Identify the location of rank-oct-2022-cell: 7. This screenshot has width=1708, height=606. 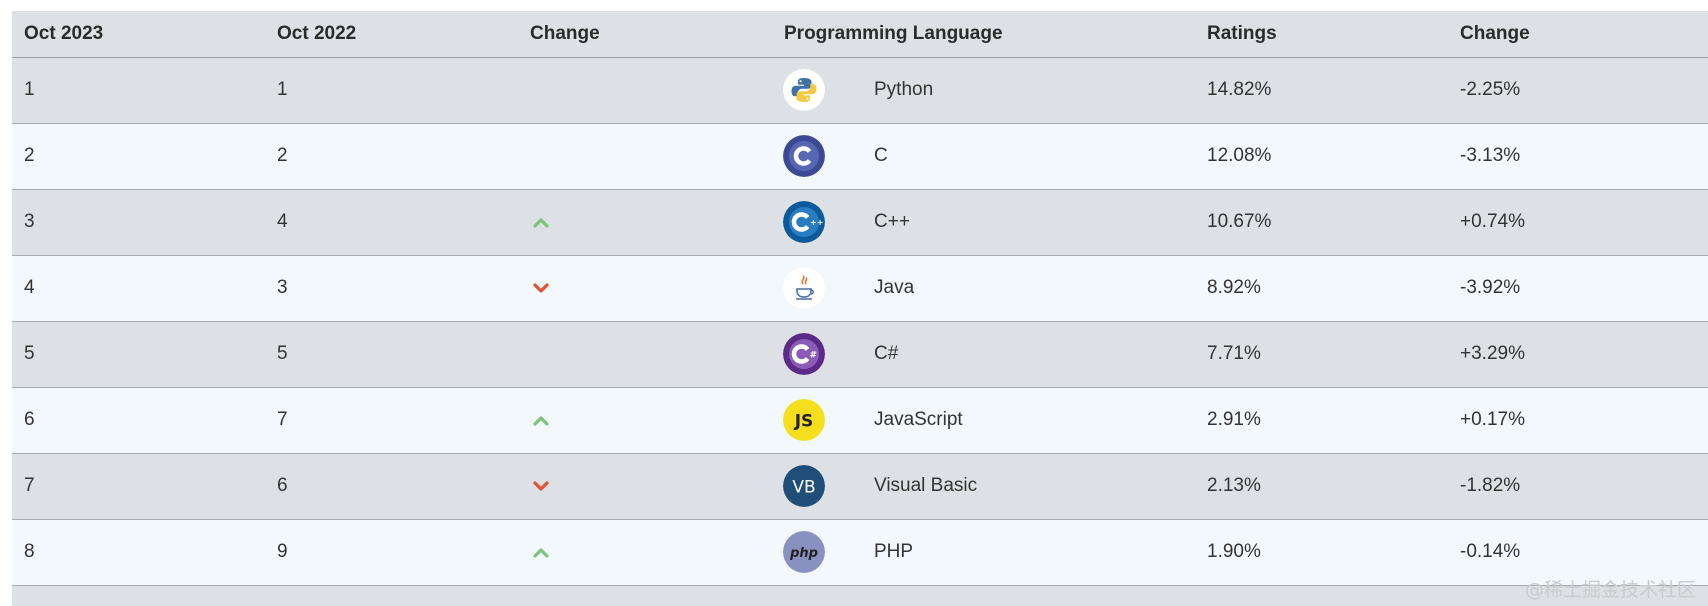
(282, 419).